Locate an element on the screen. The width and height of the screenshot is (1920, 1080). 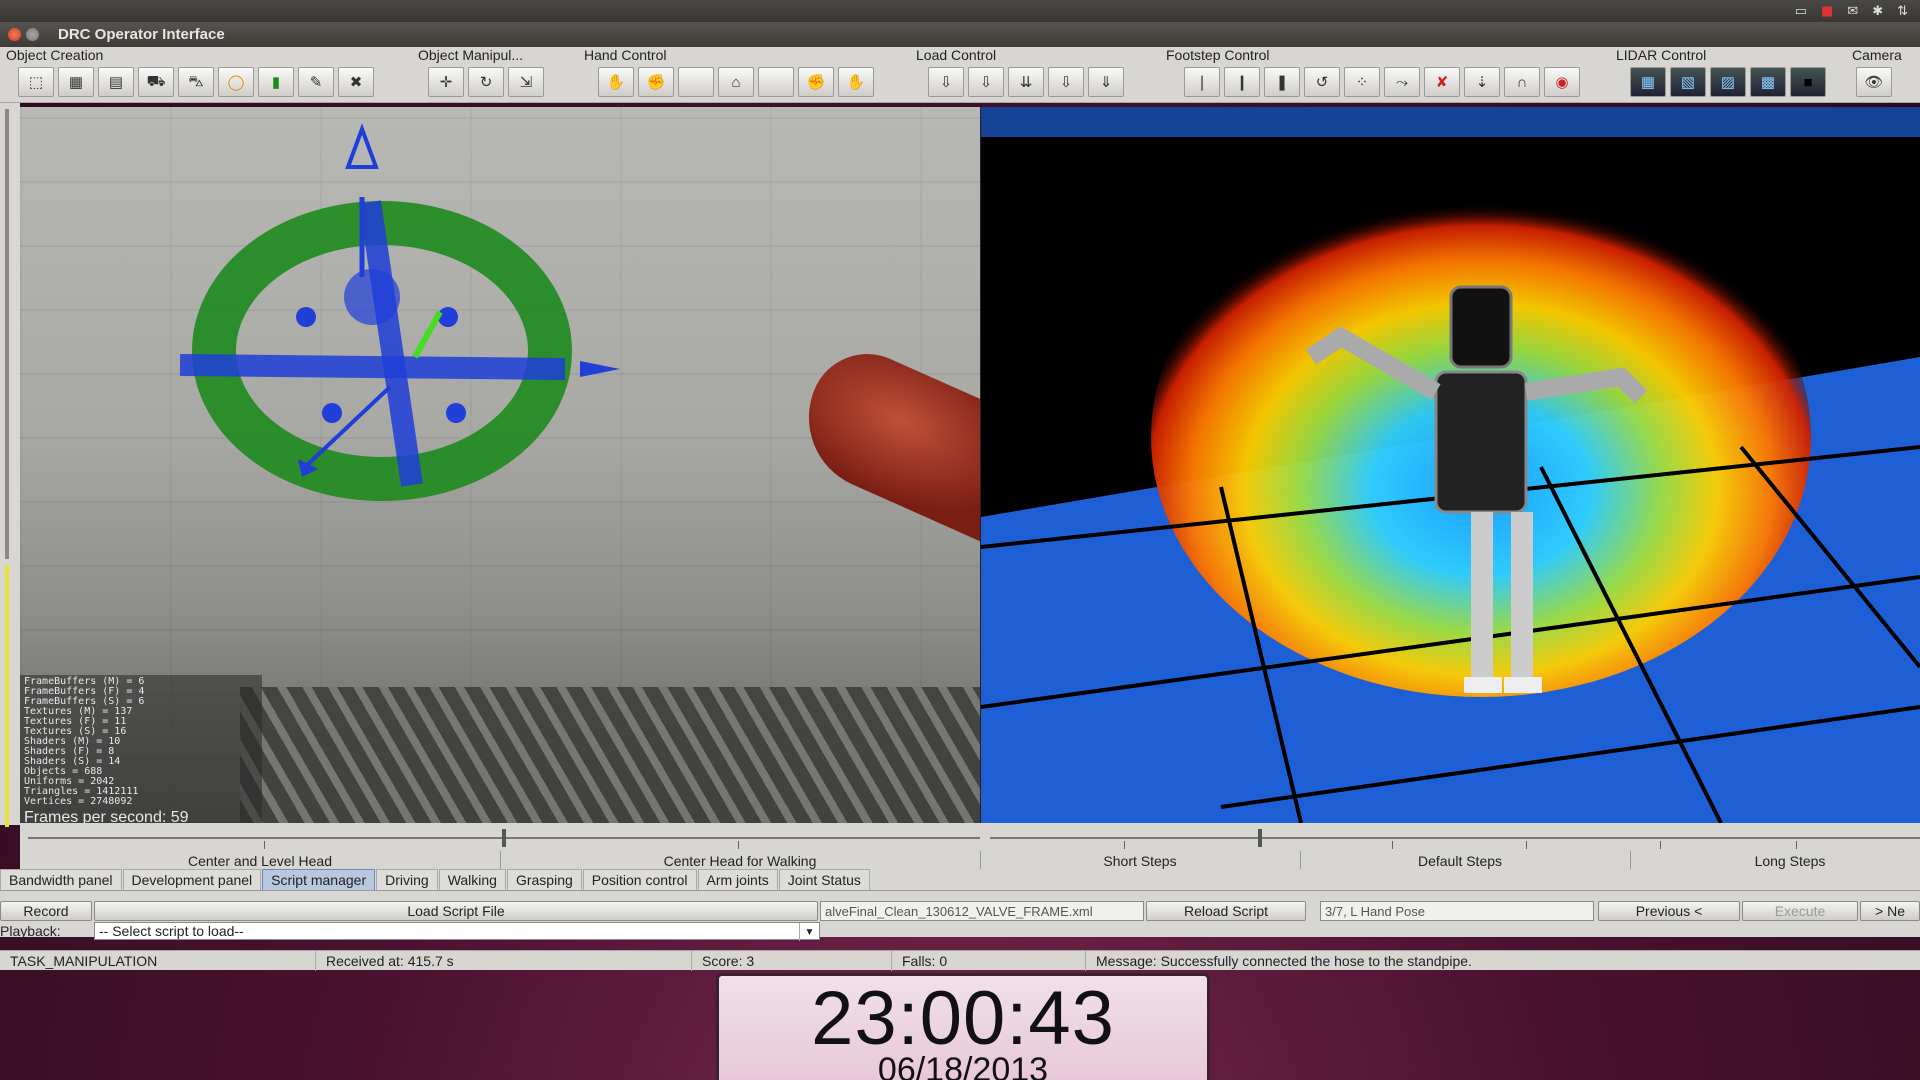
tab-script-manager: Script manager is located at coordinates (319, 879).